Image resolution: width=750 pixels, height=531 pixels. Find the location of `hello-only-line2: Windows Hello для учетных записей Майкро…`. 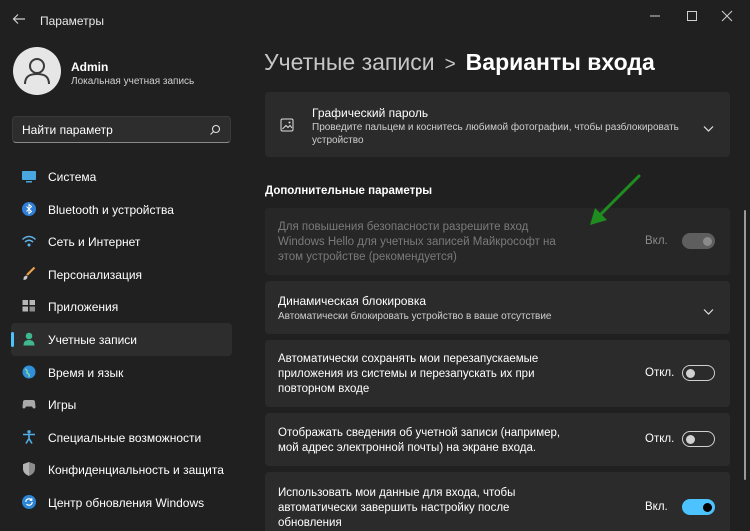

hello-only-line2: Windows Hello для учетных записей Майкро… is located at coordinates (417, 242).